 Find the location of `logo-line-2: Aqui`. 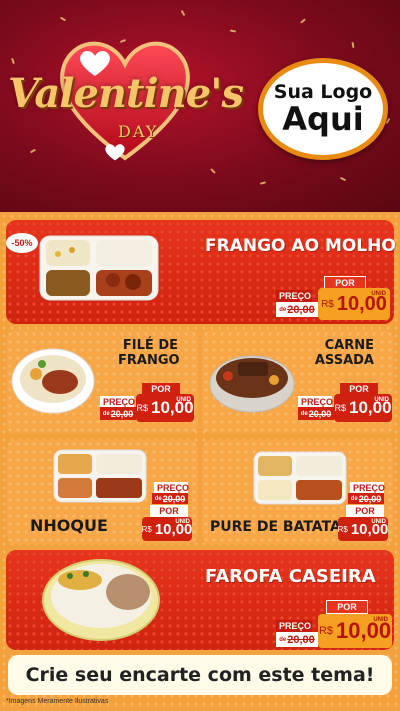

logo-line-2: Aqui is located at coordinates (323, 118).